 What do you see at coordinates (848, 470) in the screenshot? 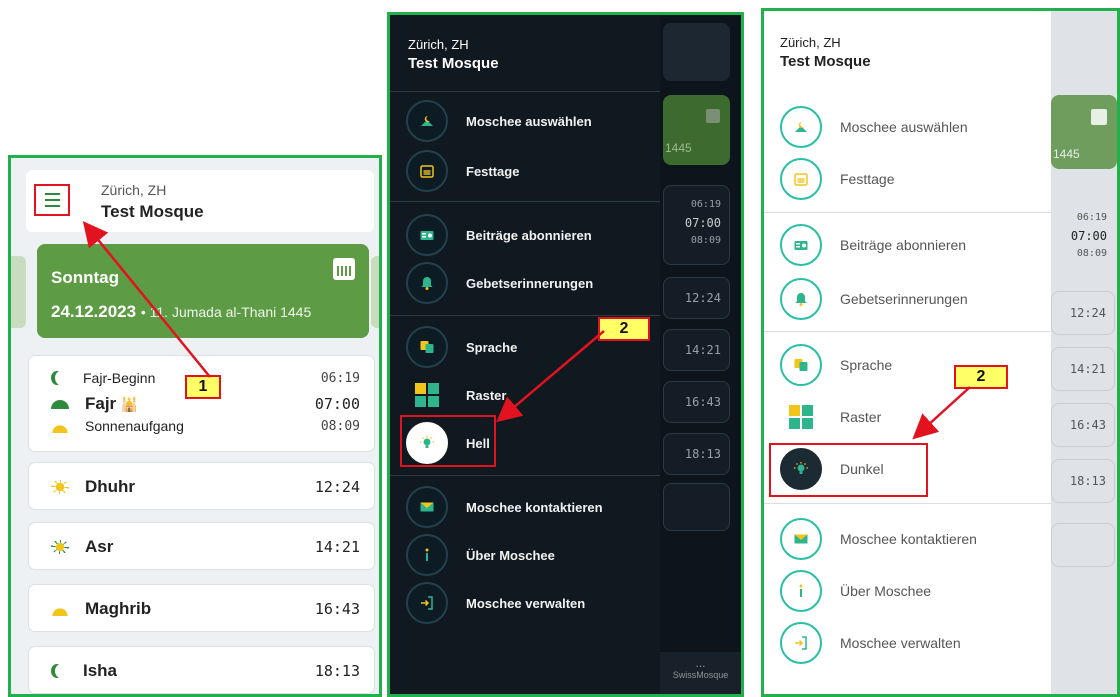
I see `highlight-theme-toggle-light` at bounding box center [848, 470].